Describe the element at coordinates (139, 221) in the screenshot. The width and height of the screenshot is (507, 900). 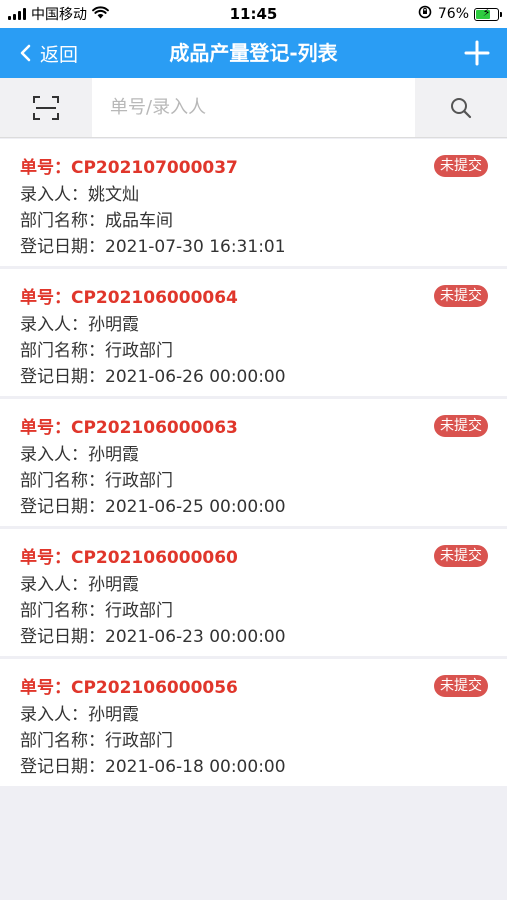
I see `department-name: 成品车间` at that location.